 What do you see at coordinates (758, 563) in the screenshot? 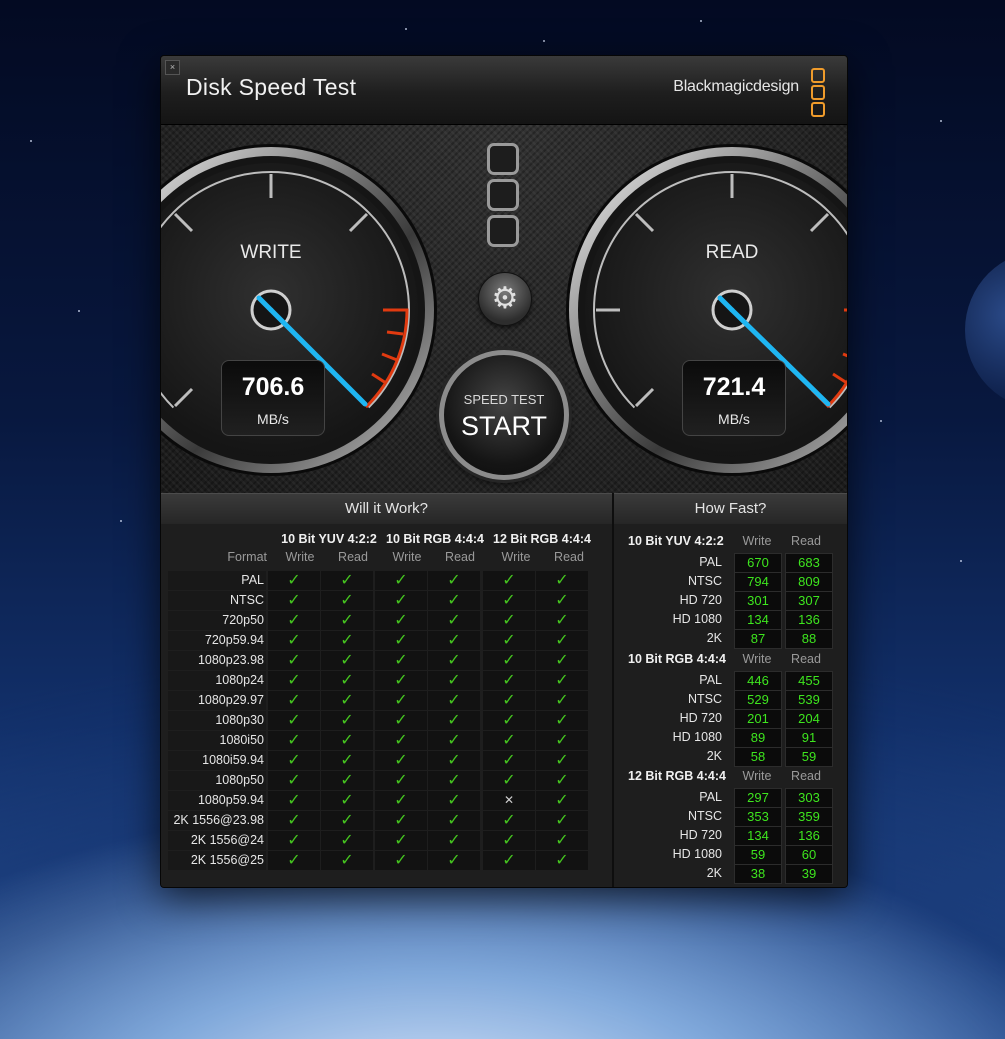
I see `write-fps-value: 670` at bounding box center [758, 563].